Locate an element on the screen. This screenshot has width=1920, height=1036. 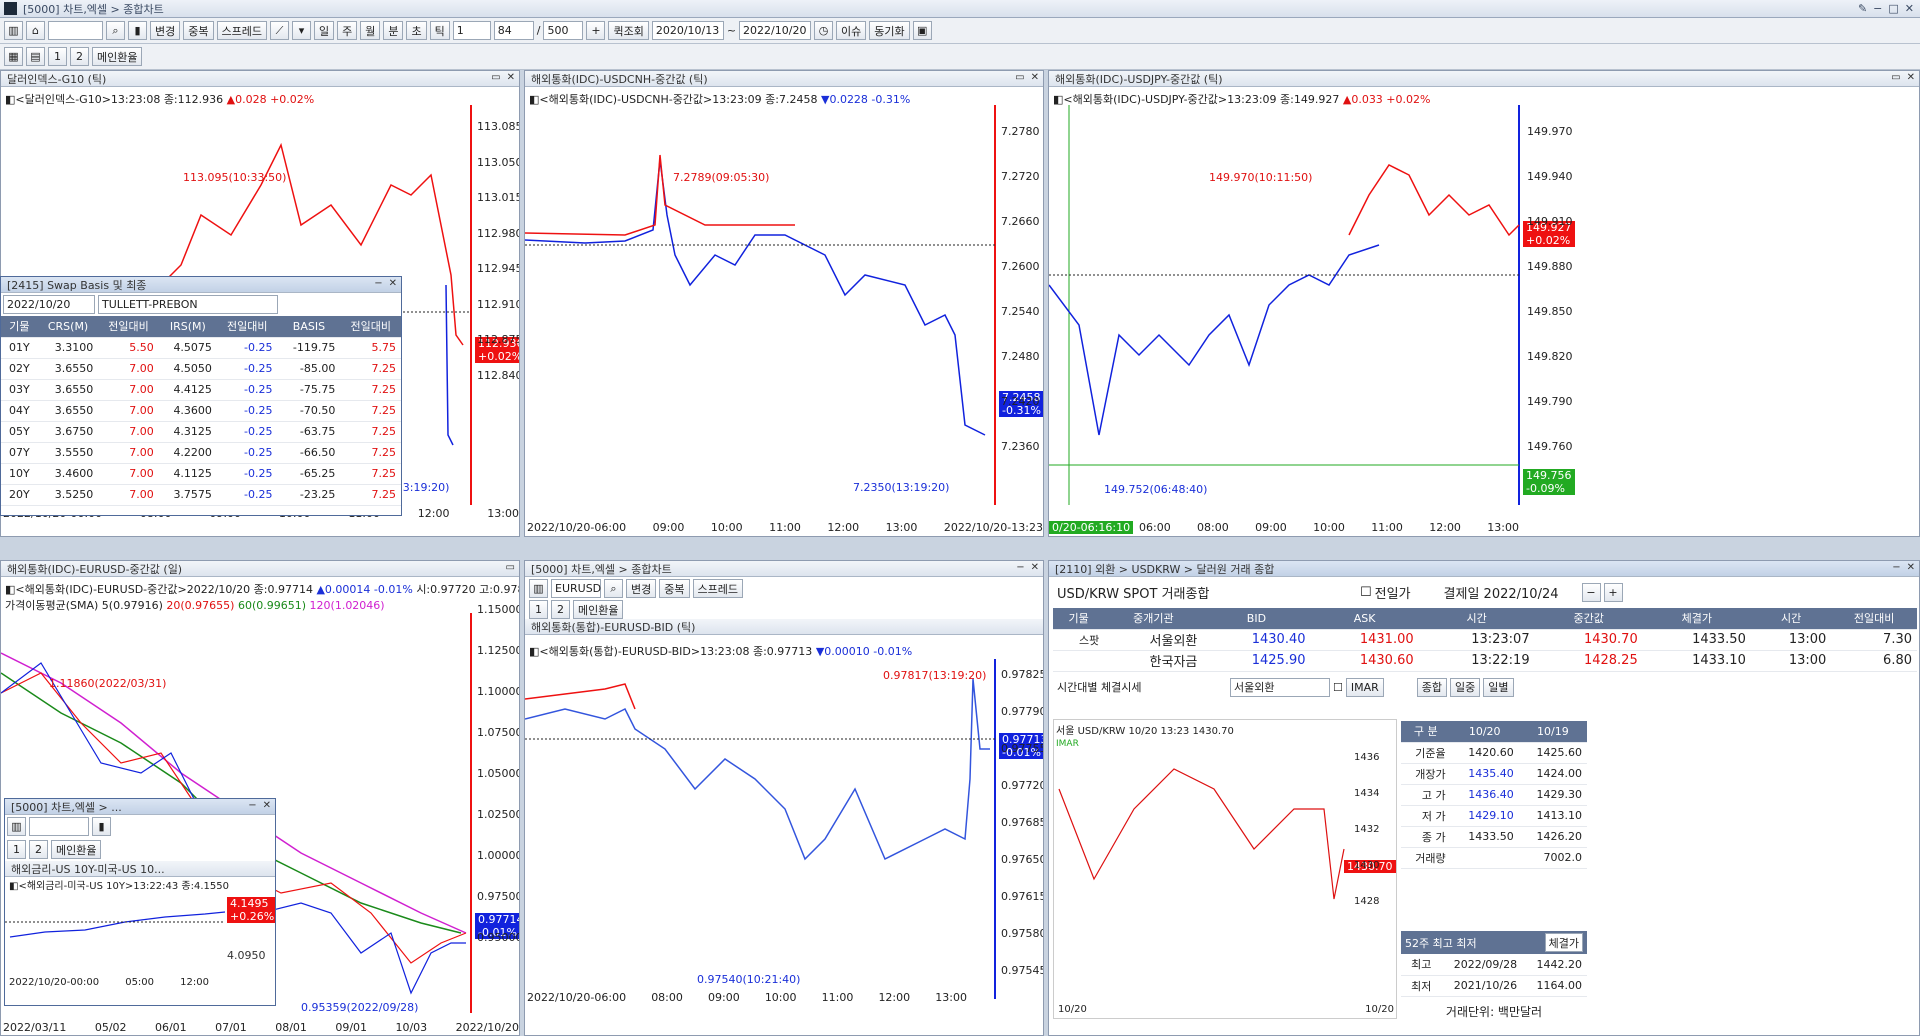
table-row: 05Y 3.6750 7.00 4.3125 -0.25 -63.75 7.25 is located at coordinates (201, 432).